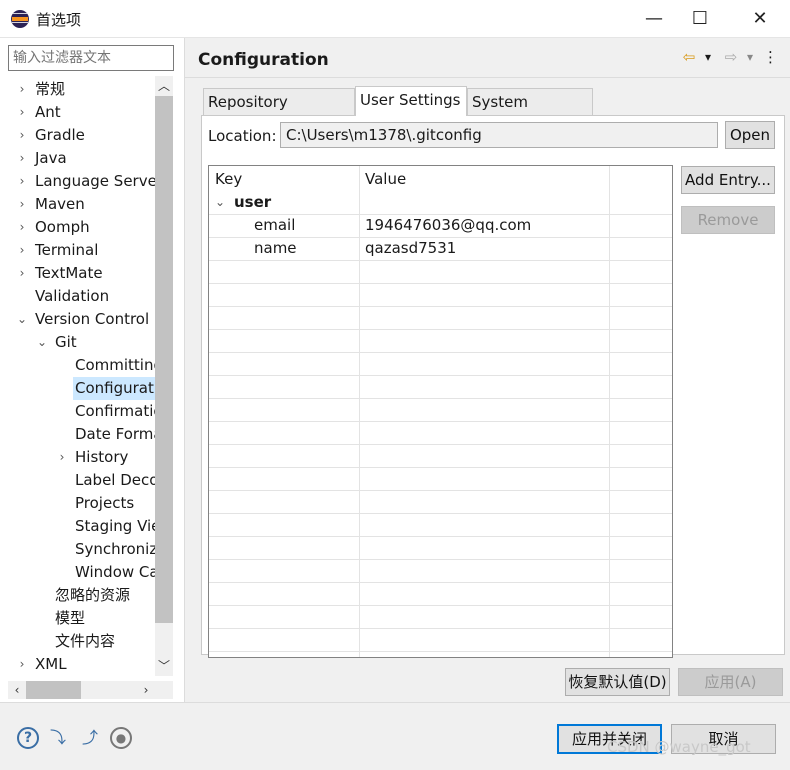  Describe the element at coordinates (77, 158) in the screenshot. I see `tree-item: › Java` at that location.